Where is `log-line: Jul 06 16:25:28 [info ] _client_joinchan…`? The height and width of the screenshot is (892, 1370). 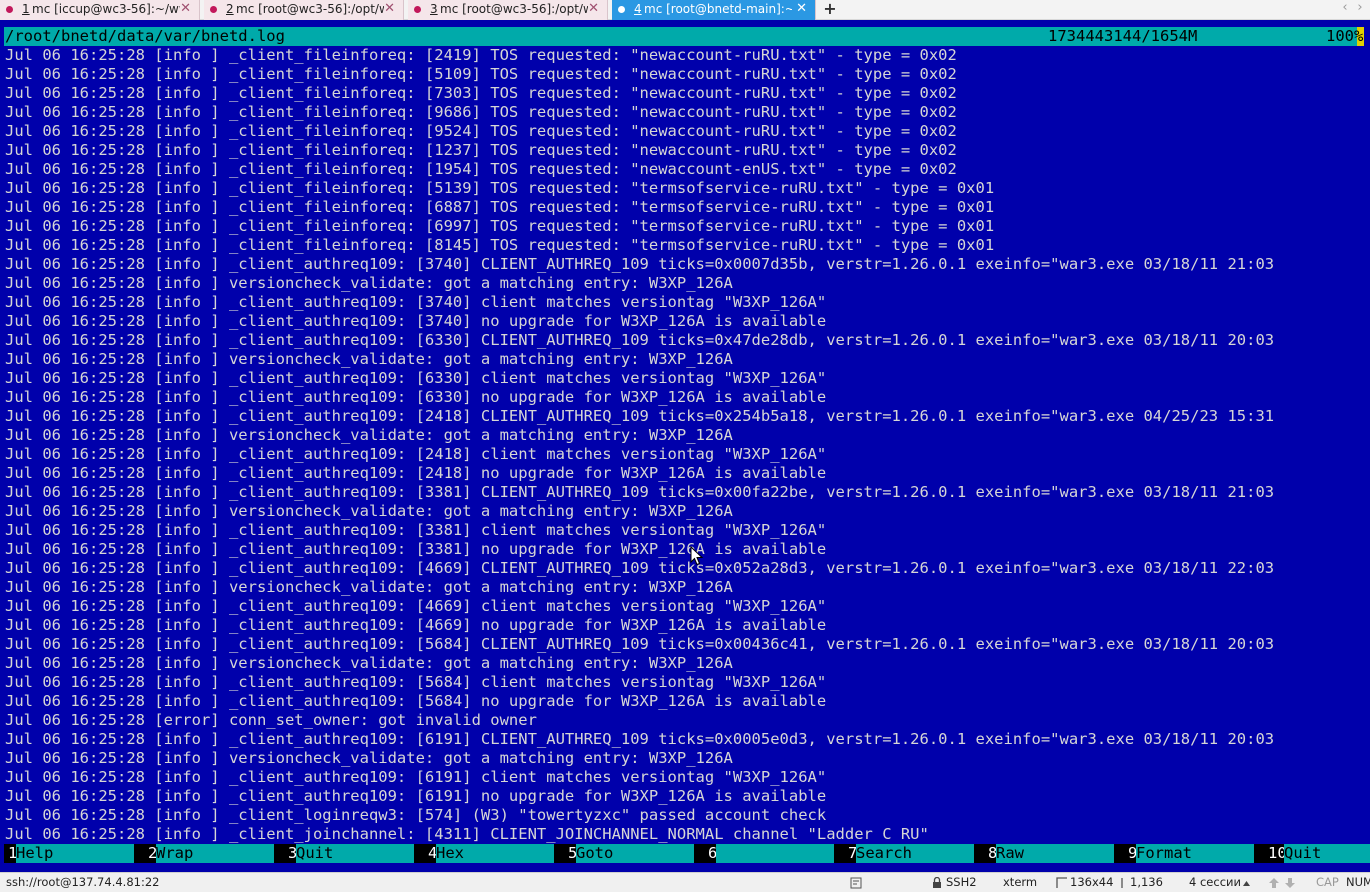 log-line: Jul 06 16:25:28 [info ] _client_joinchan… is located at coordinates (467, 834).